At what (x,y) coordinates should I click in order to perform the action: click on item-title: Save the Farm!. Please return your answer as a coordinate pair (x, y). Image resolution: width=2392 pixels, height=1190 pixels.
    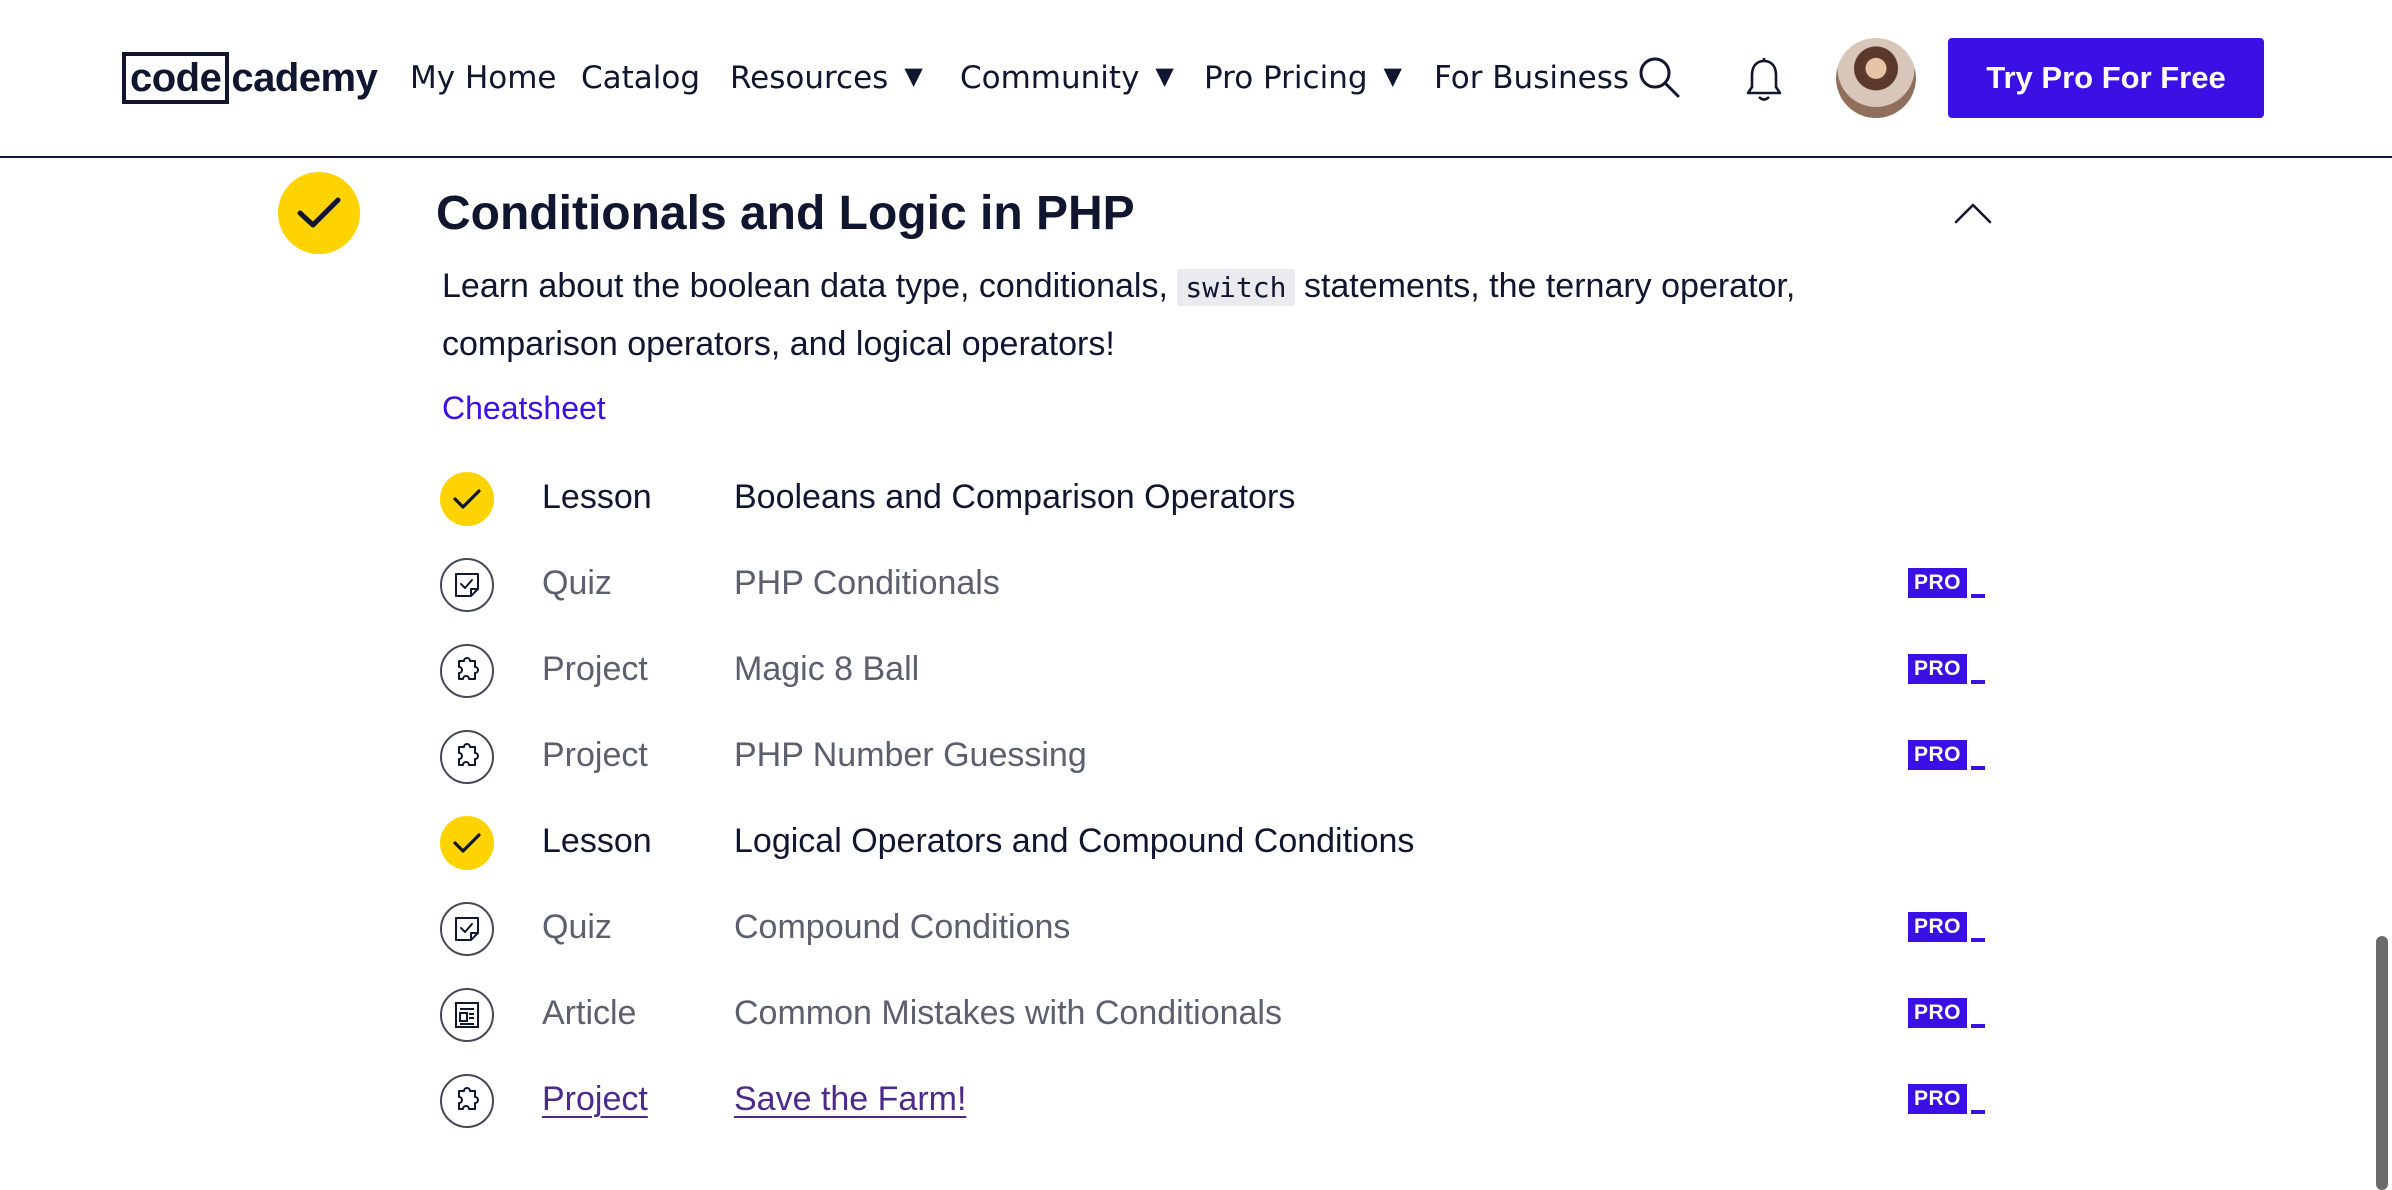
    Looking at the image, I should click on (850, 1099).